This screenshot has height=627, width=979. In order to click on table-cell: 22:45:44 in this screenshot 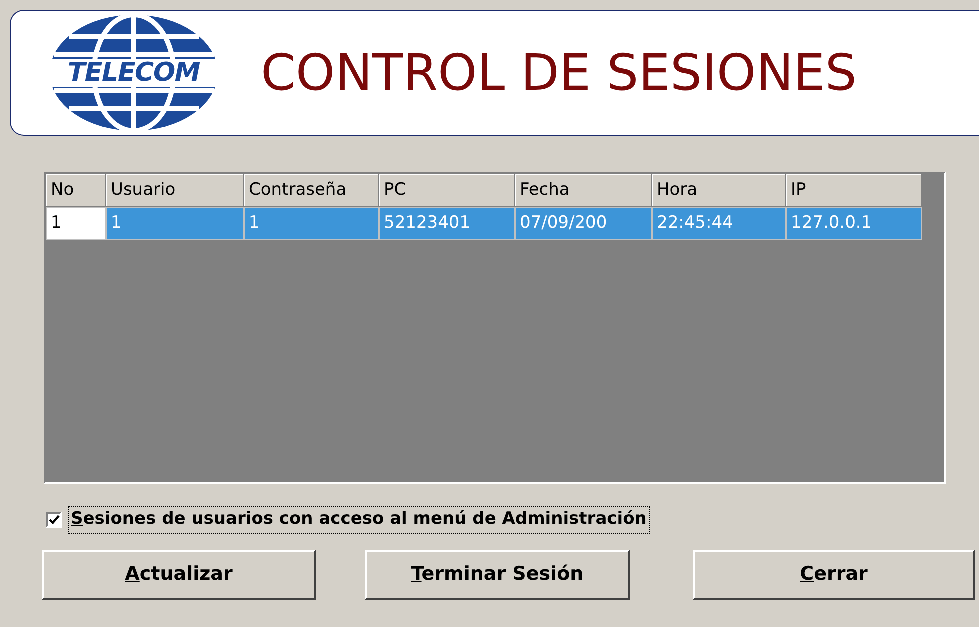, I will do `click(719, 223)`.